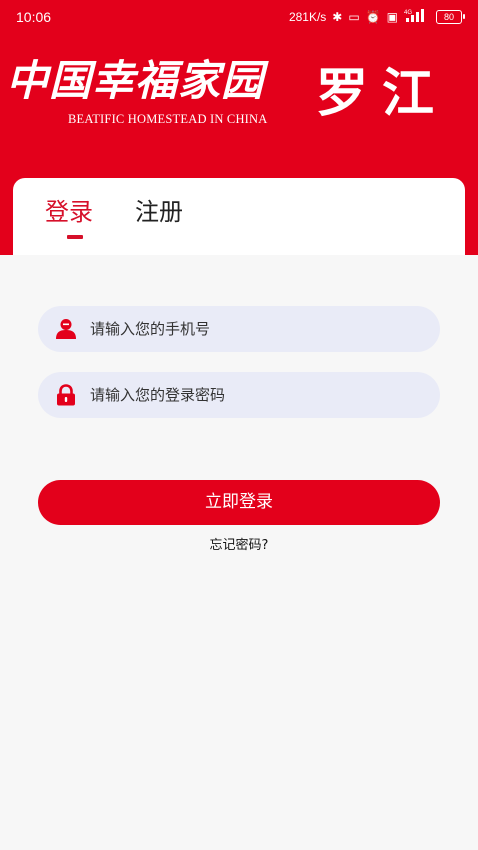 Image resolution: width=478 pixels, height=850 pixels. Describe the element at coordinates (373, 16) in the screenshot. I see `alarm-icon: ⏰` at that location.